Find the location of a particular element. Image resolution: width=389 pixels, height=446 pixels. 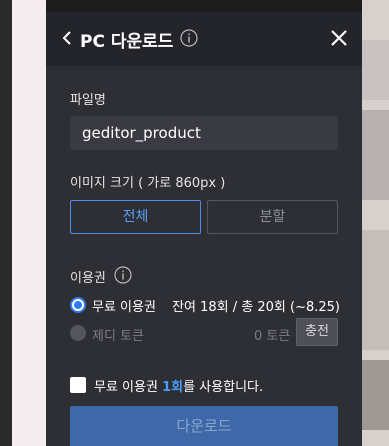

dialog-title: PC 다운로드 is located at coordinates (127, 42).